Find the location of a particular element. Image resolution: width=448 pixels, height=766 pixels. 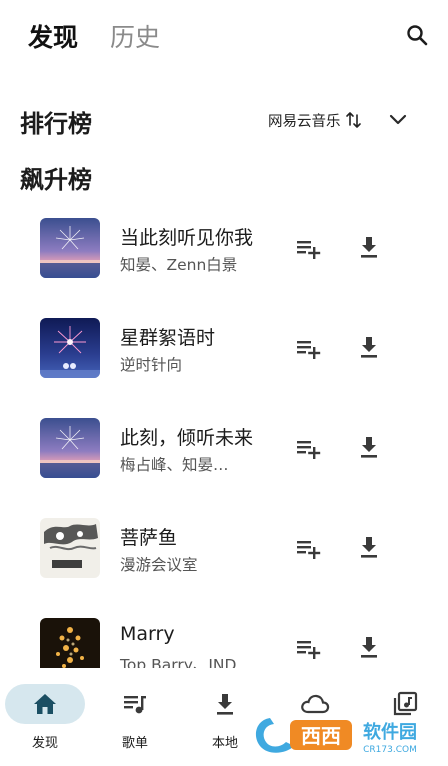

nav-icon-wrap is located at coordinates (135, 704).